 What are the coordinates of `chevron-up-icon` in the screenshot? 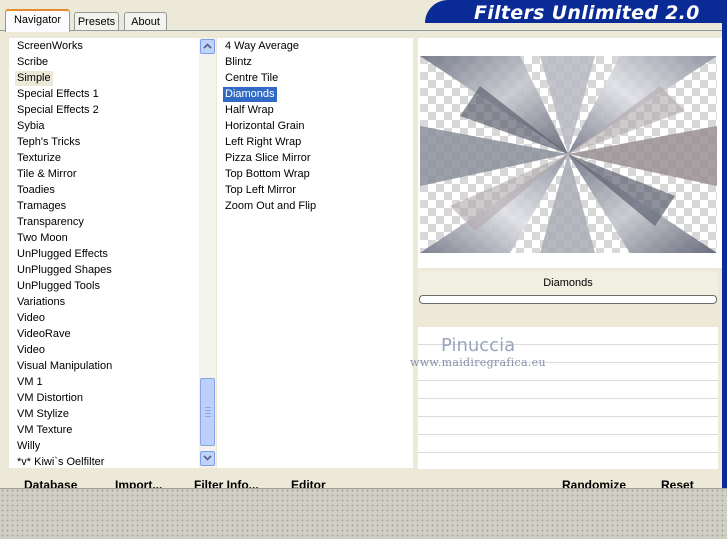 It's located at (207, 46).